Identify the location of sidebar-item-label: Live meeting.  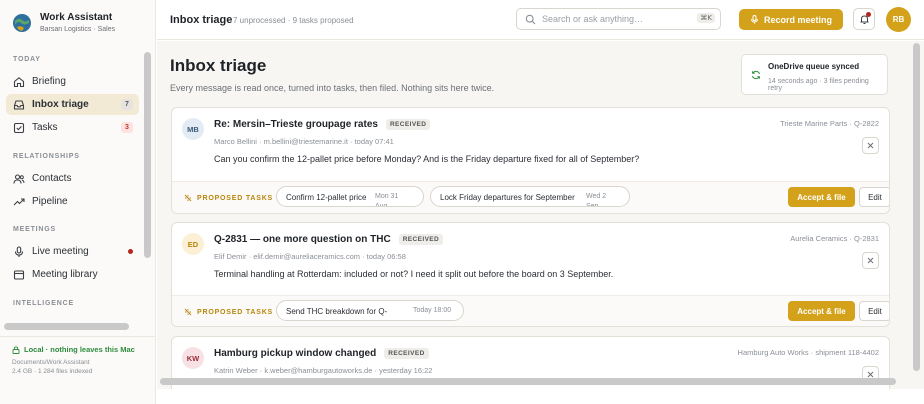
(60, 251).